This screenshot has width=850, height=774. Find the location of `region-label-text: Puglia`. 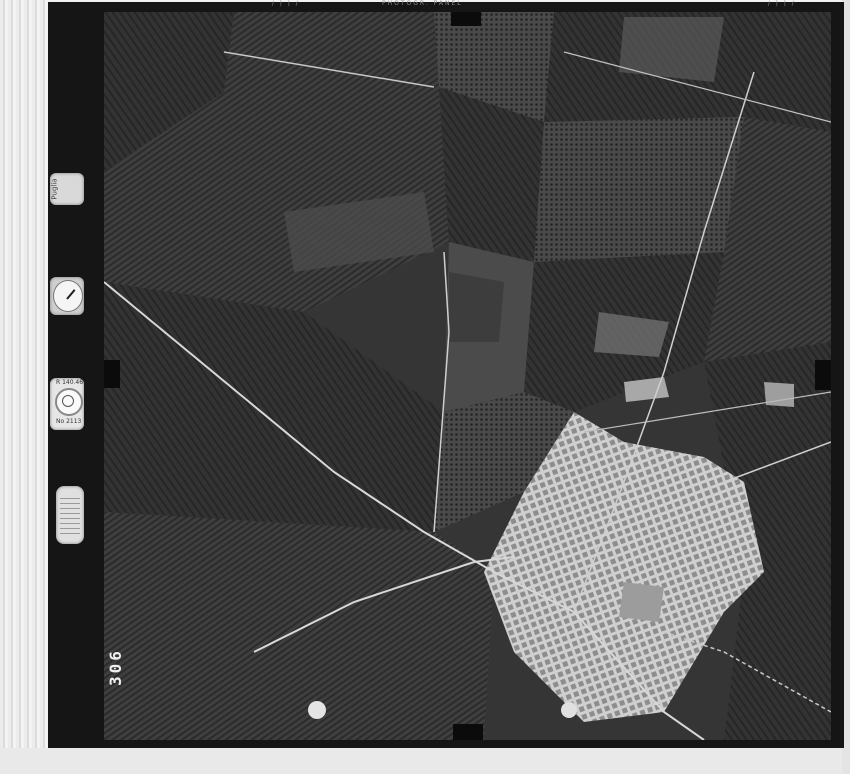

region-label-text: Puglia is located at coordinates (54, 189).